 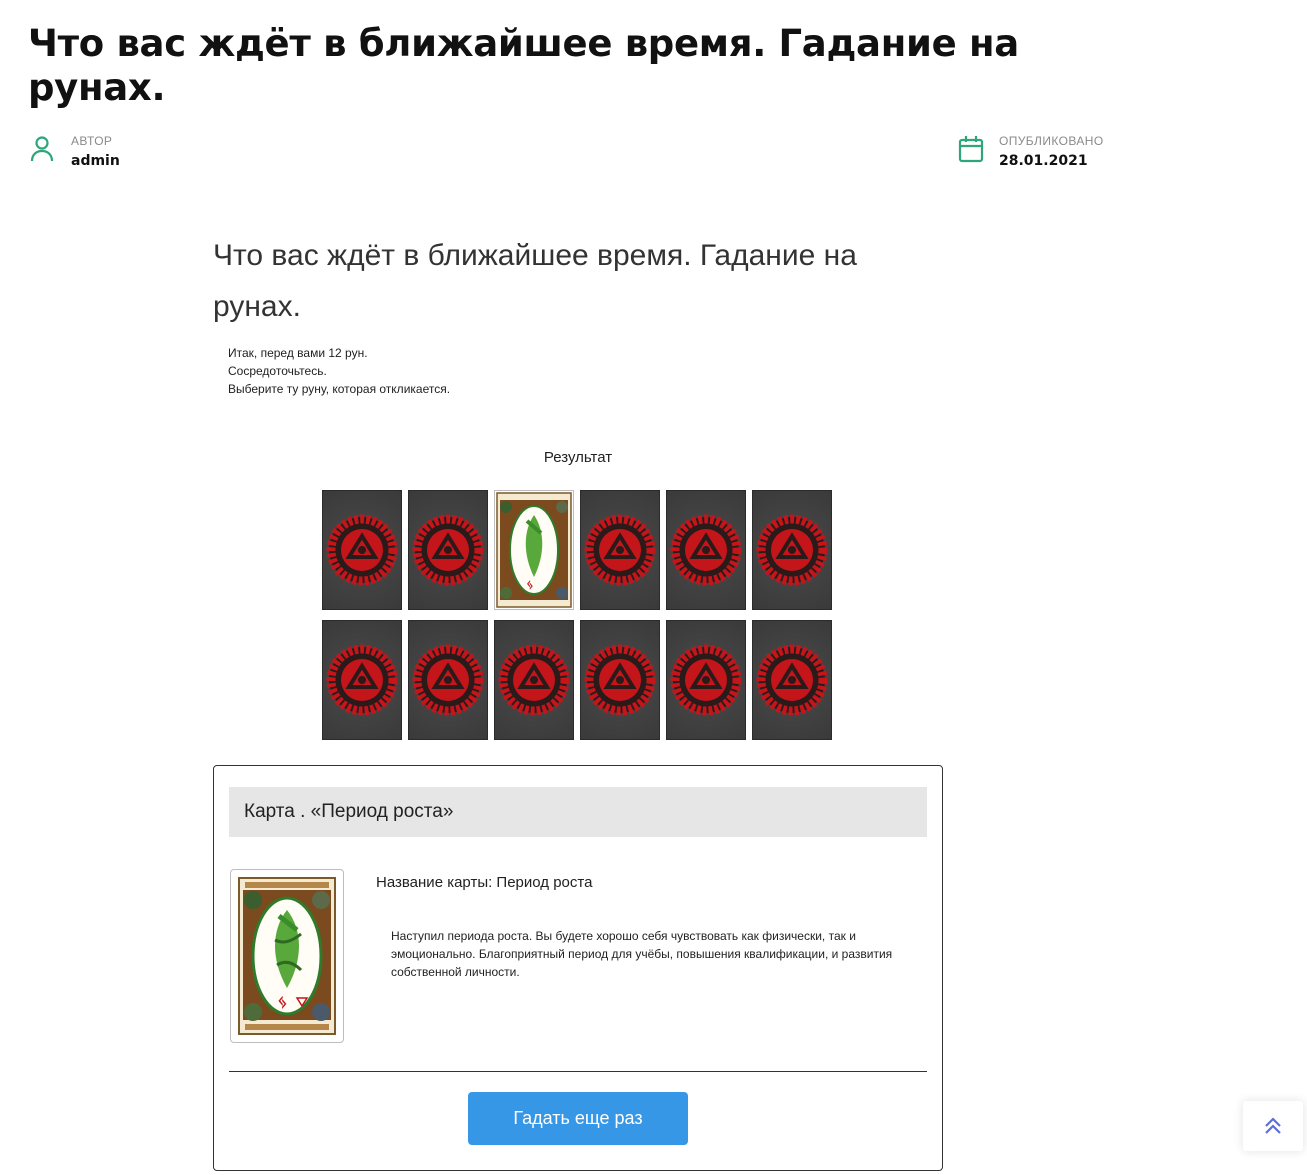 I want to click on double-chevron-up-icon, so click(x=1273, y=1125).